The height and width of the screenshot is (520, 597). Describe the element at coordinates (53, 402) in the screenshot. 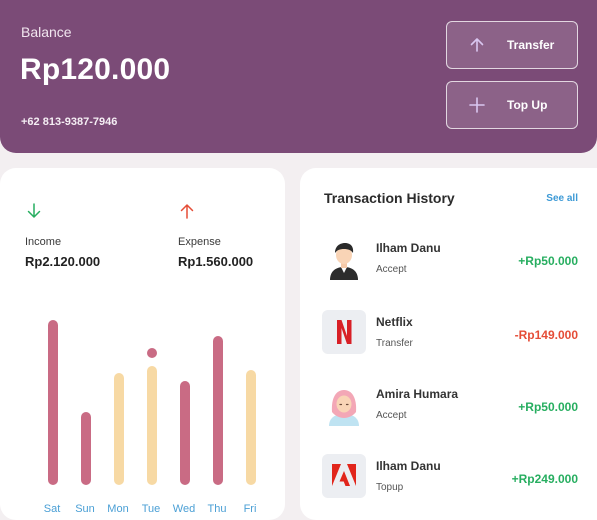

I see `bar-sat` at that location.